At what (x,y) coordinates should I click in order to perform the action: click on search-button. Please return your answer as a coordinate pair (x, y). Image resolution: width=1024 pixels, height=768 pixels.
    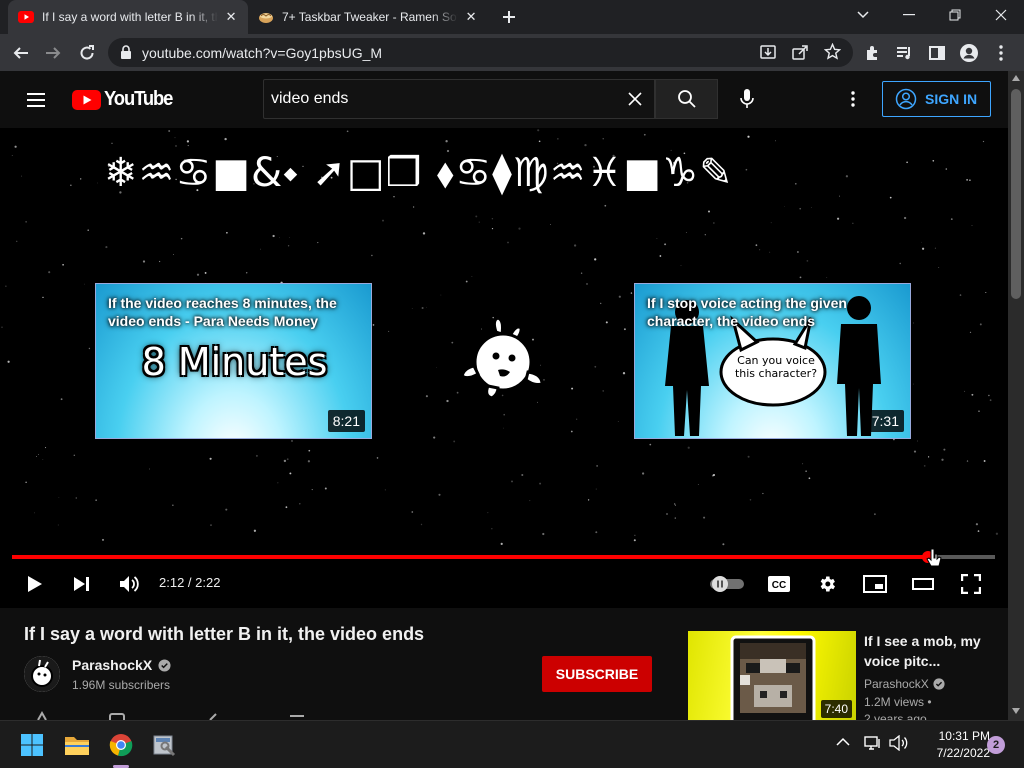
    Looking at the image, I should click on (686, 99).